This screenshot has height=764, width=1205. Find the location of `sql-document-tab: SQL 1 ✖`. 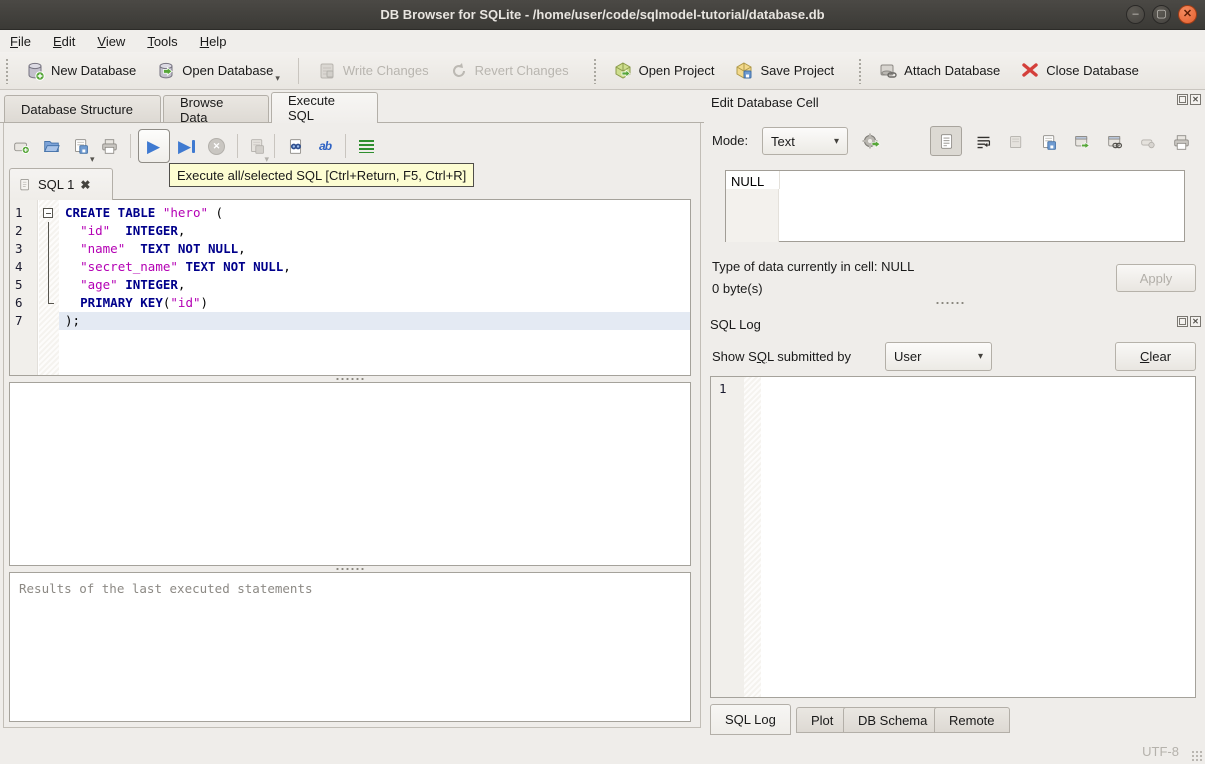

sql-document-tab: SQL 1 ✖ is located at coordinates (61, 184).